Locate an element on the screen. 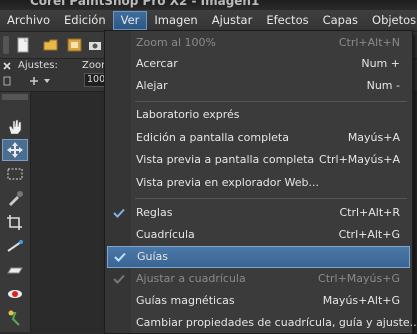 Image resolution: width=417 pixels, height=334 pixels. new-file-icon is located at coordinates (23, 45).